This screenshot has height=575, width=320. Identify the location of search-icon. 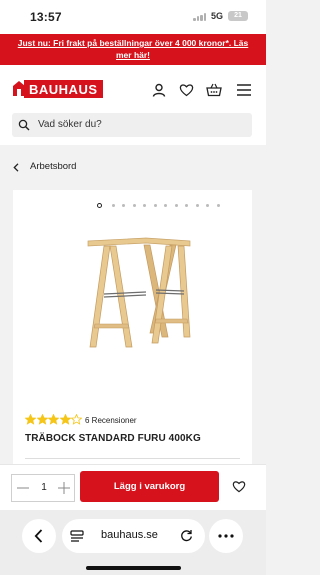
(24, 125).